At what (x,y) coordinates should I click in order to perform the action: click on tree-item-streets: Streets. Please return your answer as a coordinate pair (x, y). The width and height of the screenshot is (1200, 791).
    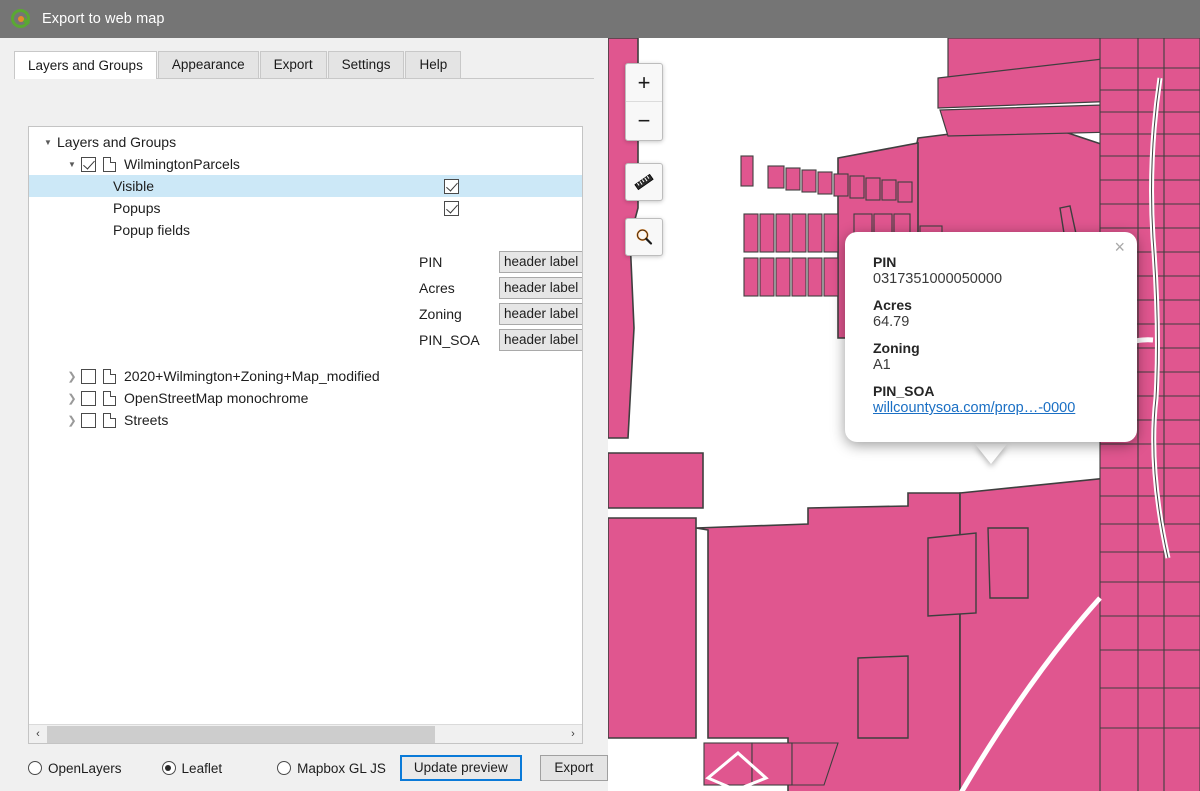
    Looking at the image, I should click on (305, 420).